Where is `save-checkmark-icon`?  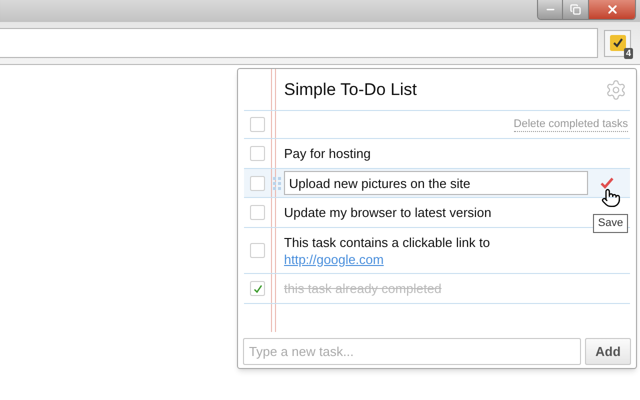
save-checkmark-icon is located at coordinates (607, 183).